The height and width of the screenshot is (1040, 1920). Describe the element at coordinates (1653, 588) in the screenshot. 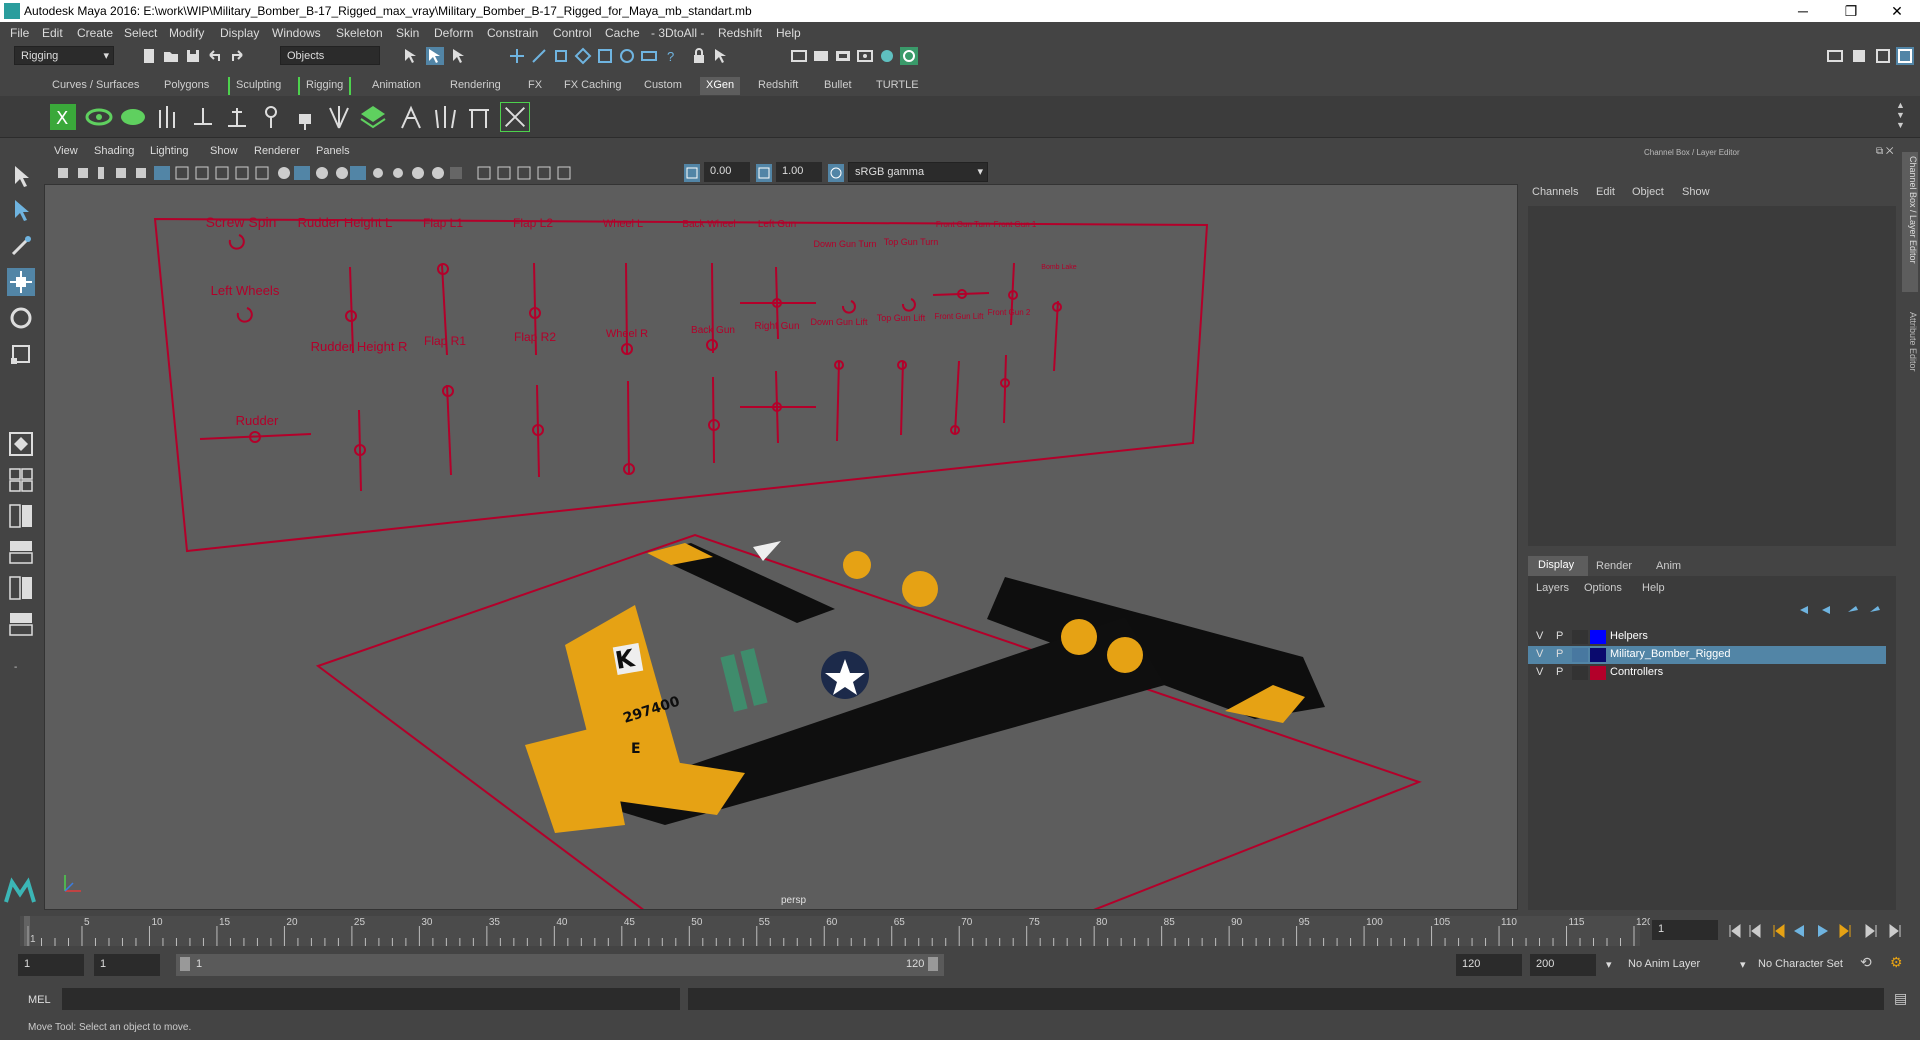

I see `layer-menu-help: Help` at that location.